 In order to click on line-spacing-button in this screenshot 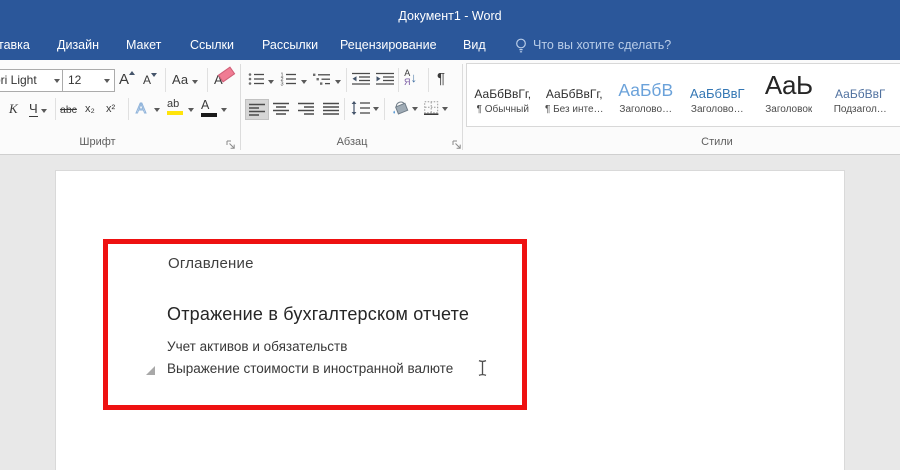, I will do `click(361, 108)`.